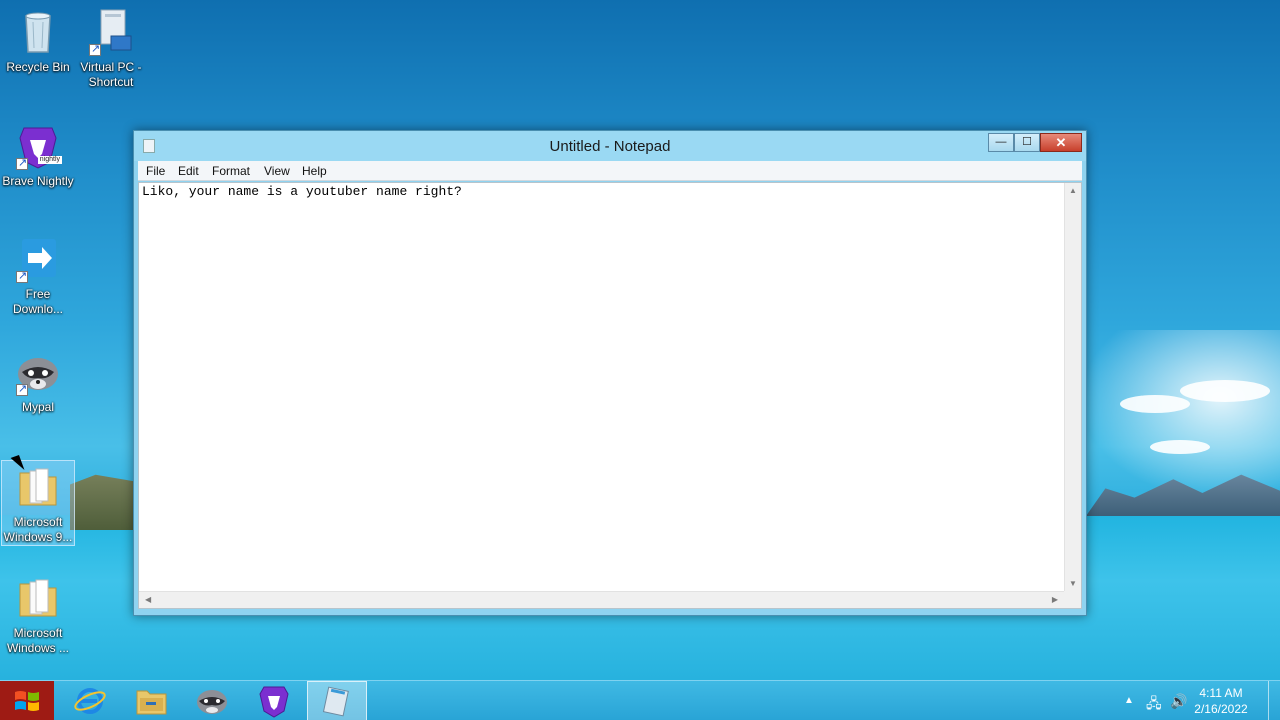 Image resolution: width=1280 pixels, height=720 pixels. Describe the element at coordinates (1274, 700) in the screenshot. I see `show-desktop-button` at that location.